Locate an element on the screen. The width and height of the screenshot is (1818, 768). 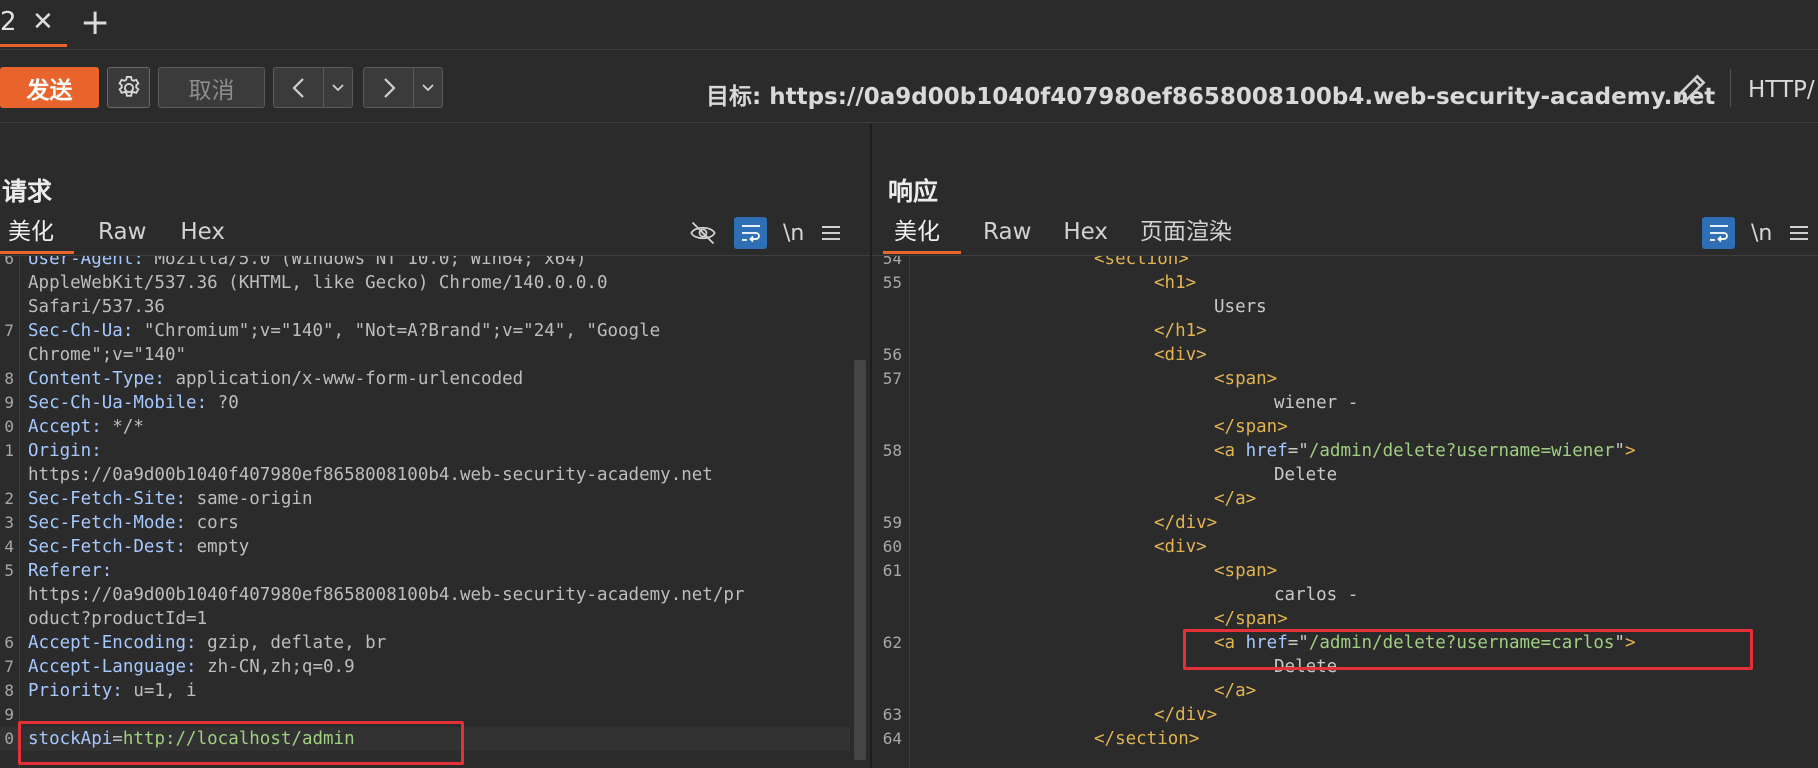
response-line: 60 <div> is located at coordinates (1345, 547).